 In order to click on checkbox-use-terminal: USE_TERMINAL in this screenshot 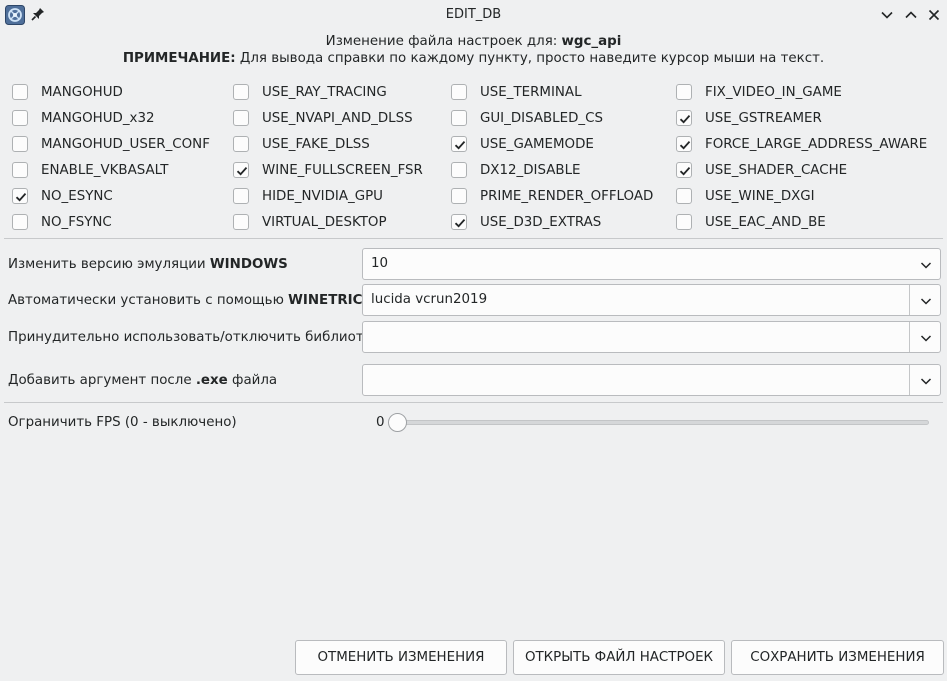, I will do `click(516, 92)`.